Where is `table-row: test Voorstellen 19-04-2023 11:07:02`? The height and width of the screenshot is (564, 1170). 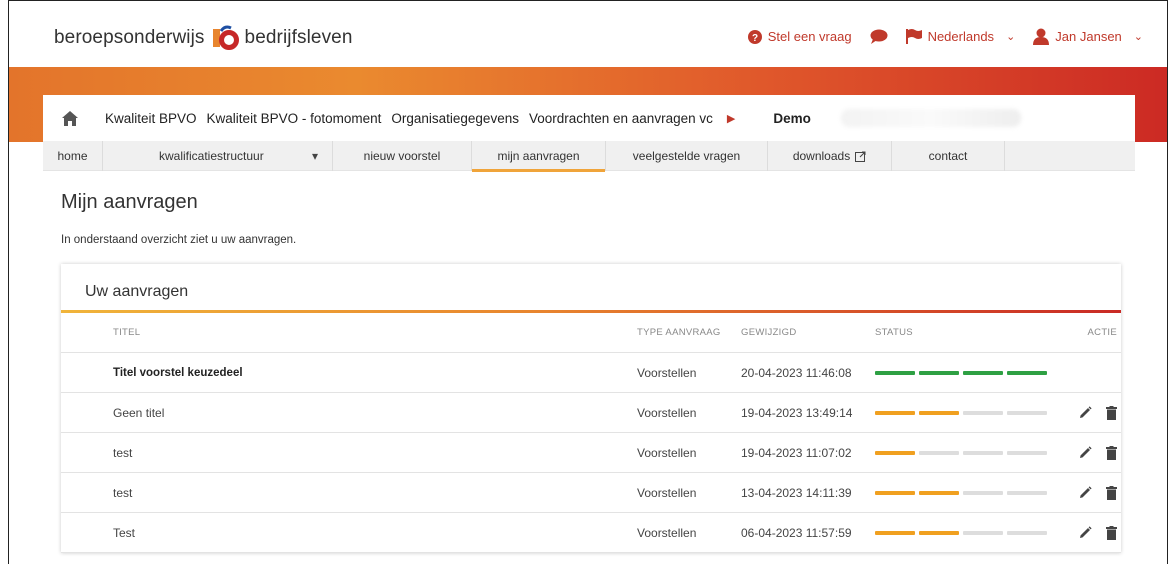 table-row: test Voorstellen 19-04-2023 11:07:02 is located at coordinates (591, 453).